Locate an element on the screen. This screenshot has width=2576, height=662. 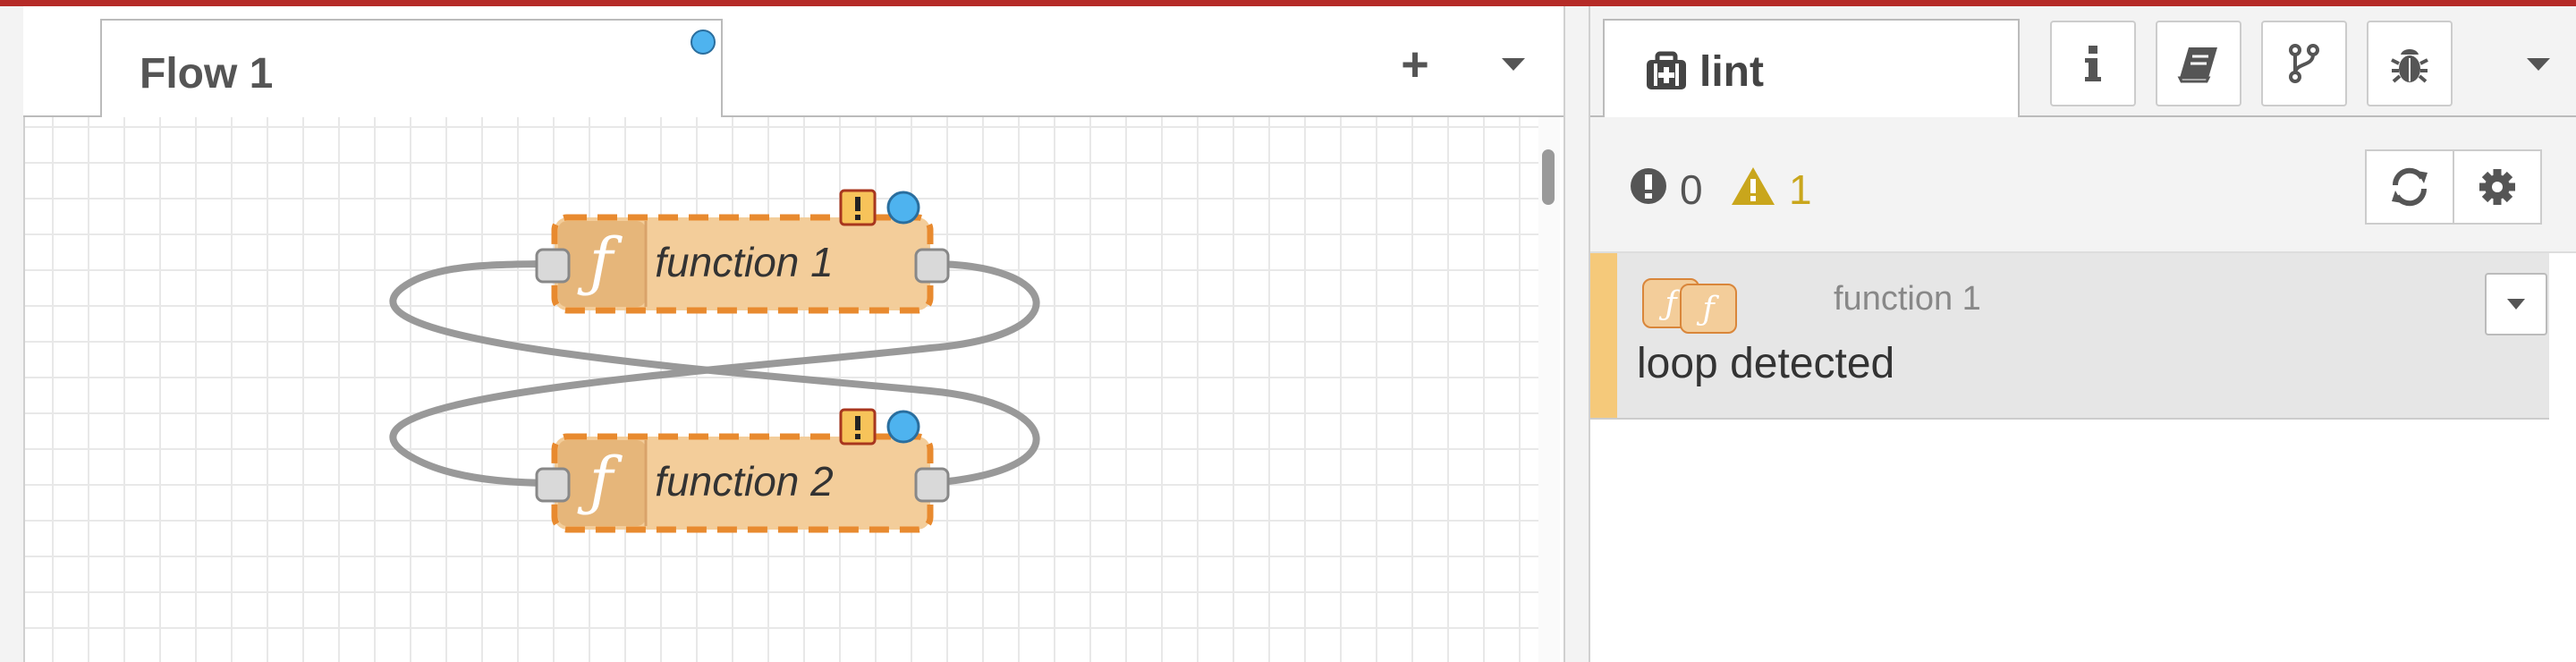
function-1-status-dot is located at coordinates (903, 208).